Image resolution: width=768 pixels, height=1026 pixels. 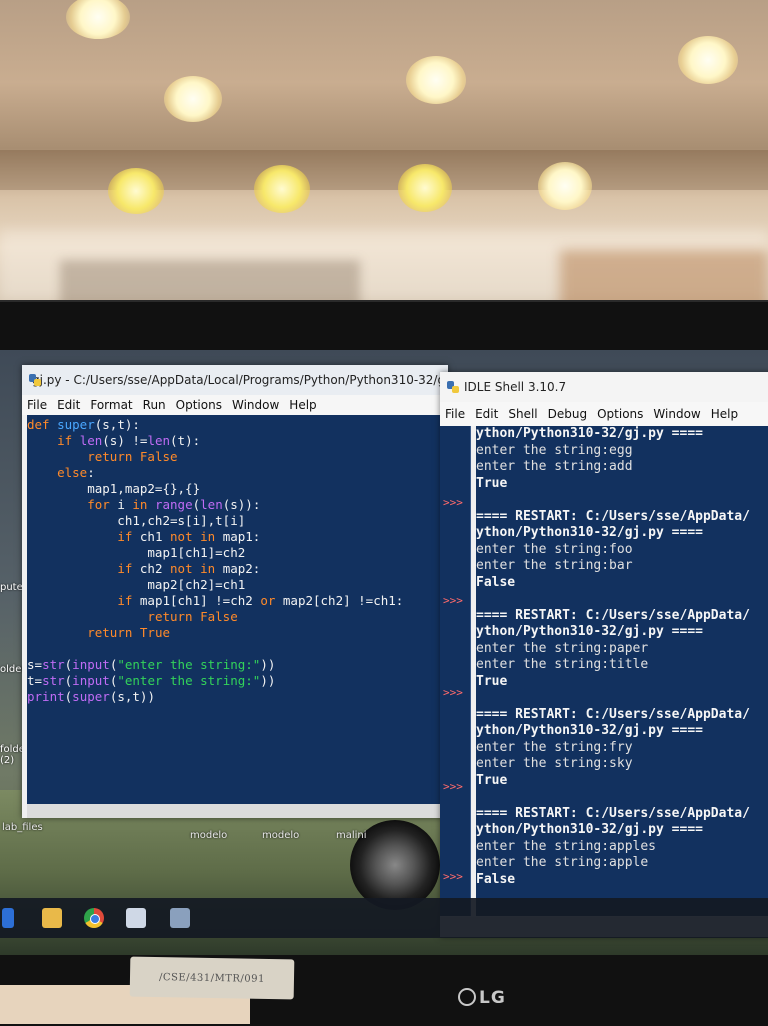 What do you see at coordinates (351, 835) in the screenshot?
I see `desktop-icon-label: malini` at bounding box center [351, 835].